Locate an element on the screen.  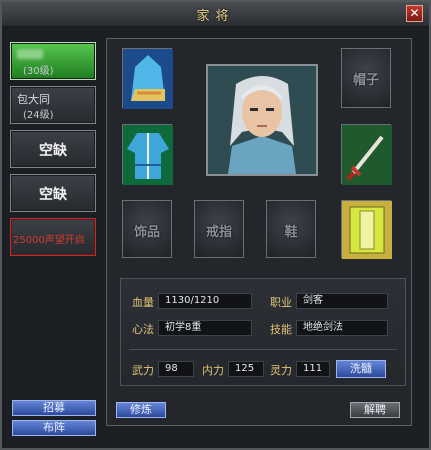
method-value: 初学8重 is located at coordinates (205, 328).